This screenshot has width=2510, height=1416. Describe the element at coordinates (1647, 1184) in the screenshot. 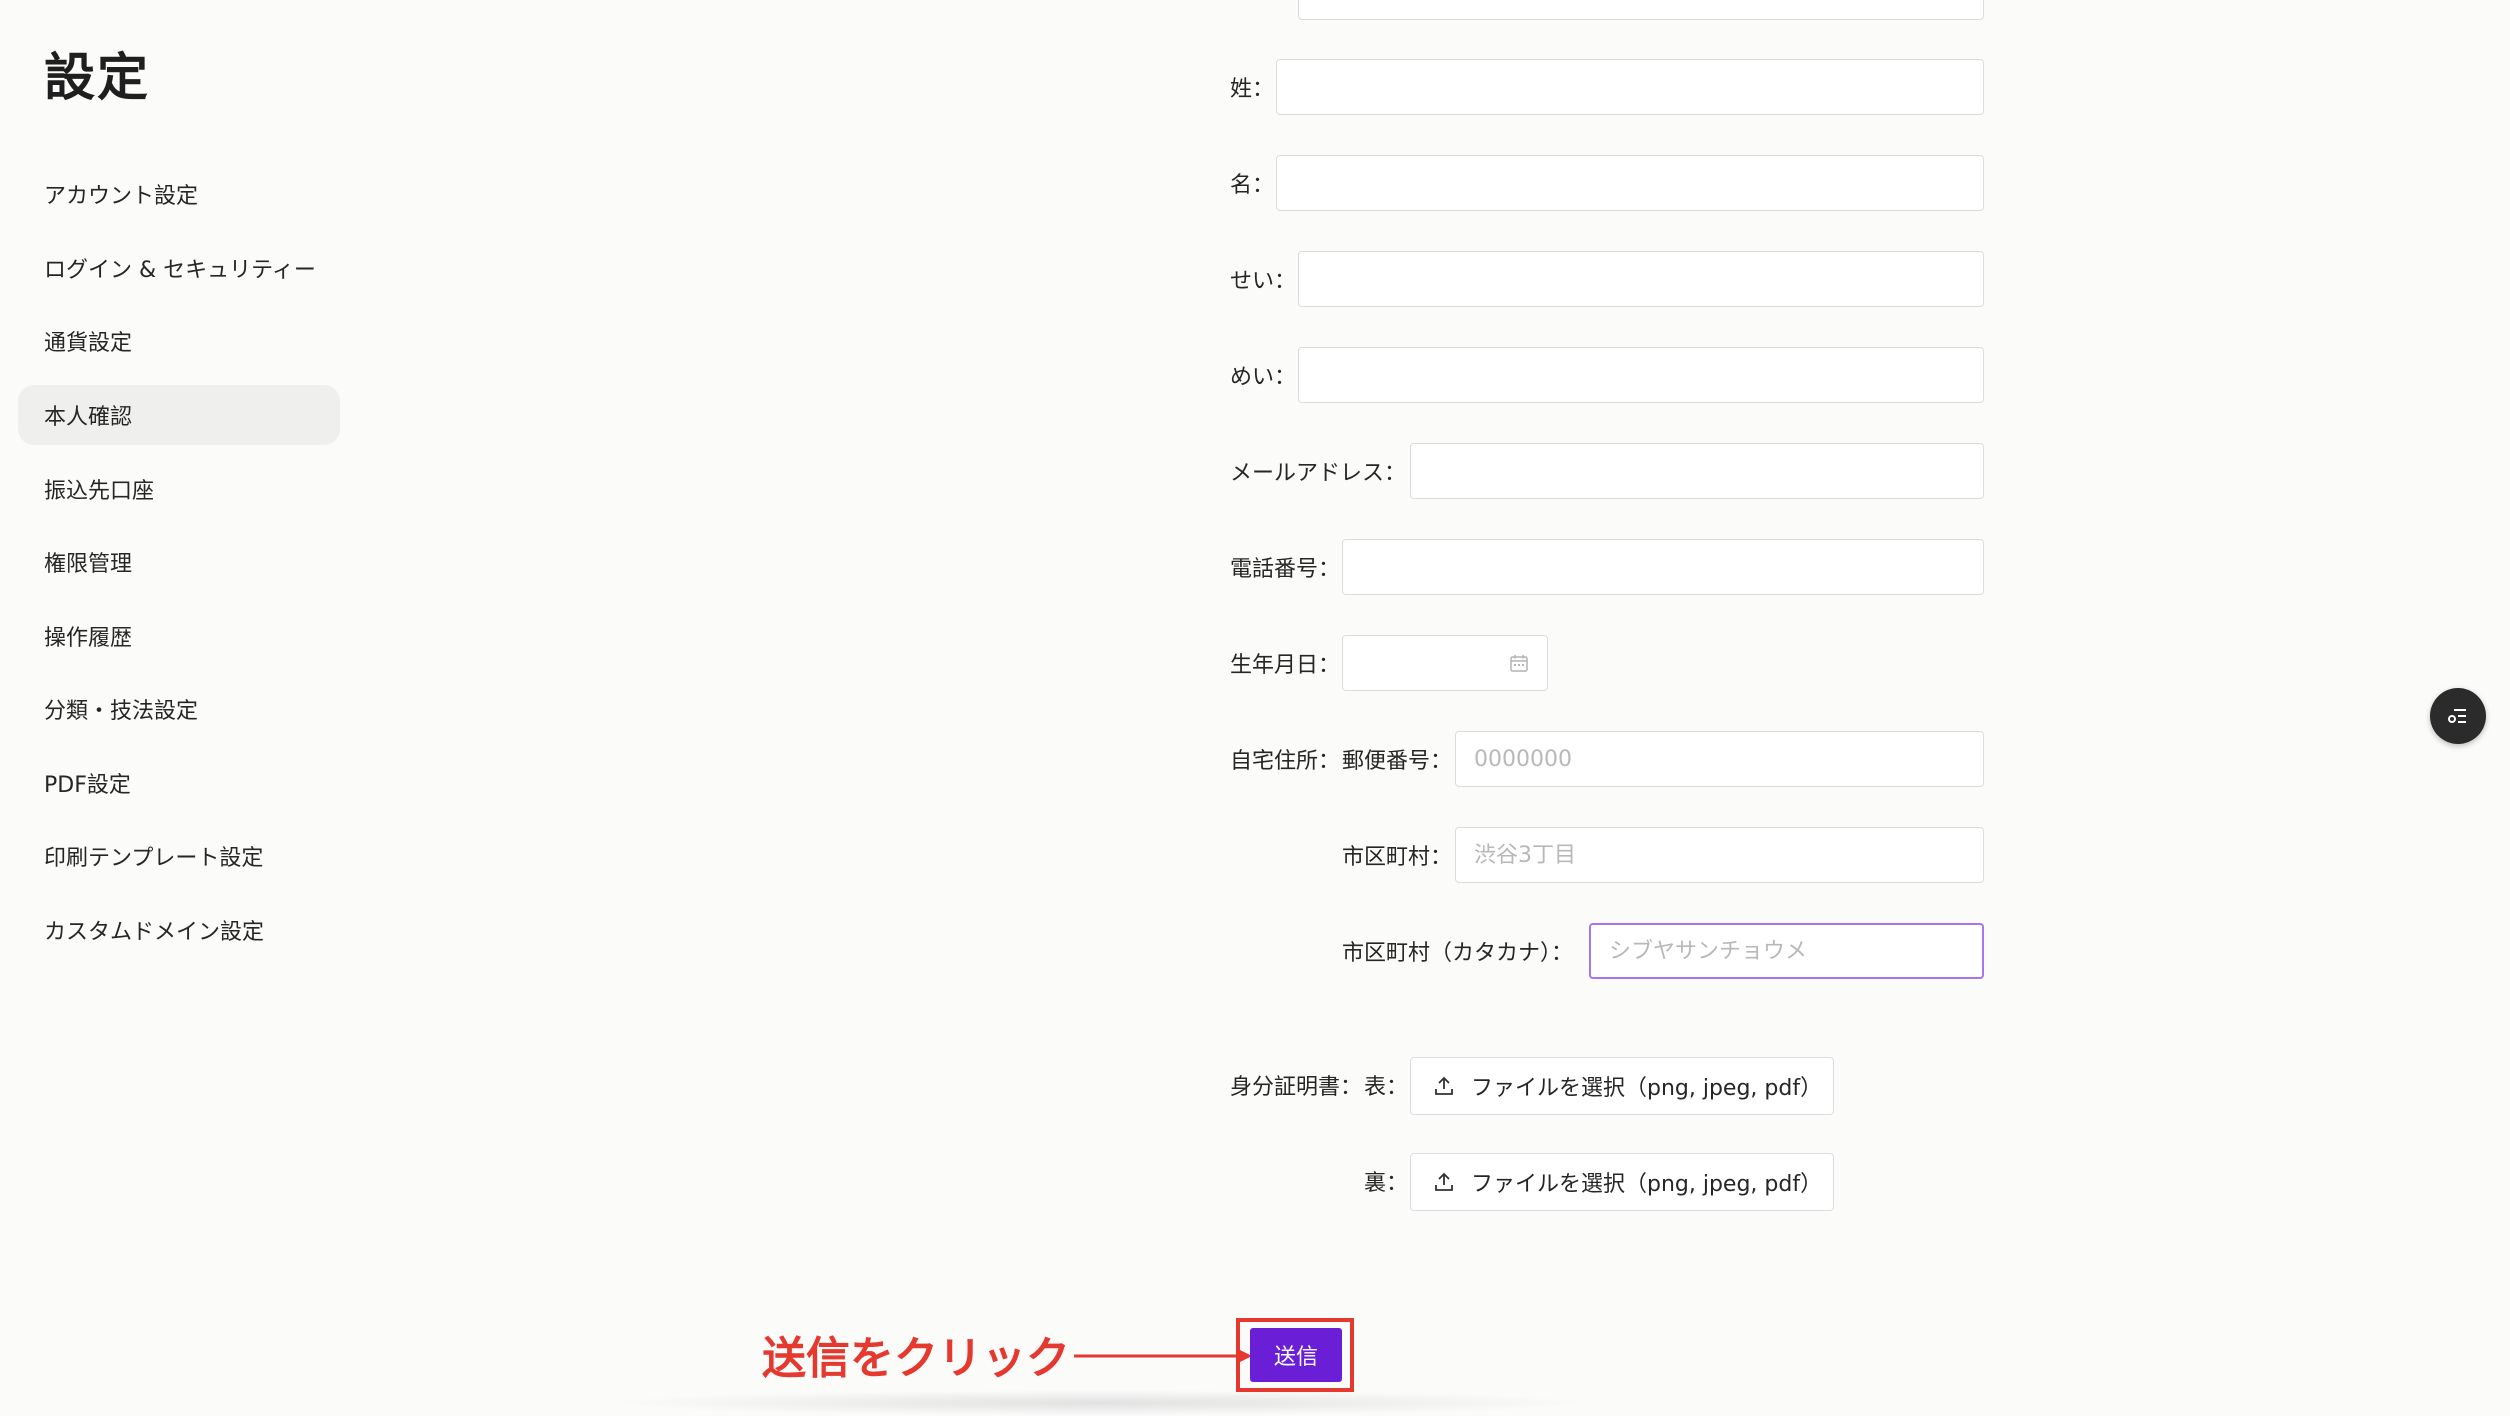

I see `upload-back-label: ファイルを選択（png, jpeg, pdf）` at that location.